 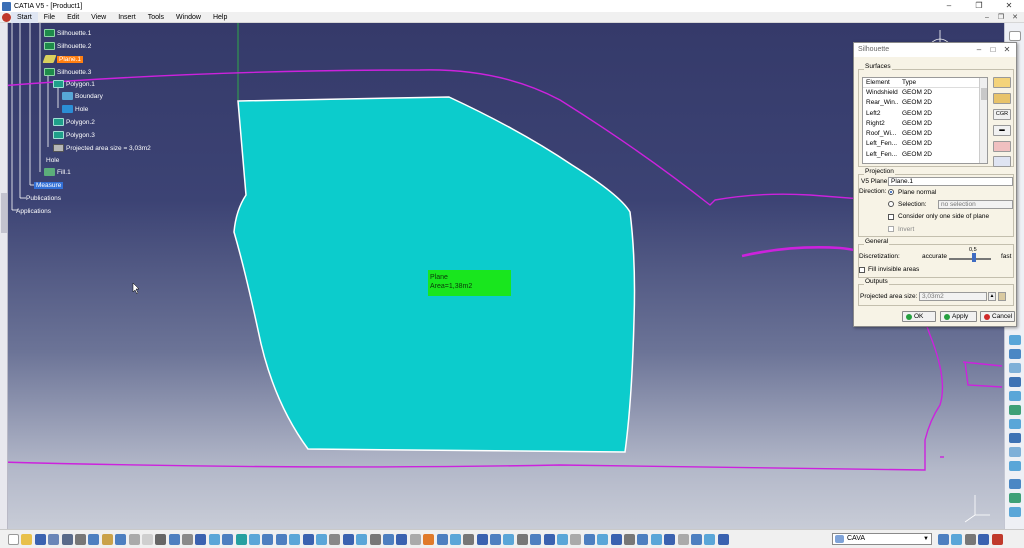 What do you see at coordinates (925, 134) in the screenshot?
I see `list-item: Roof_Wi... GEOM 2D` at bounding box center [925, 134].